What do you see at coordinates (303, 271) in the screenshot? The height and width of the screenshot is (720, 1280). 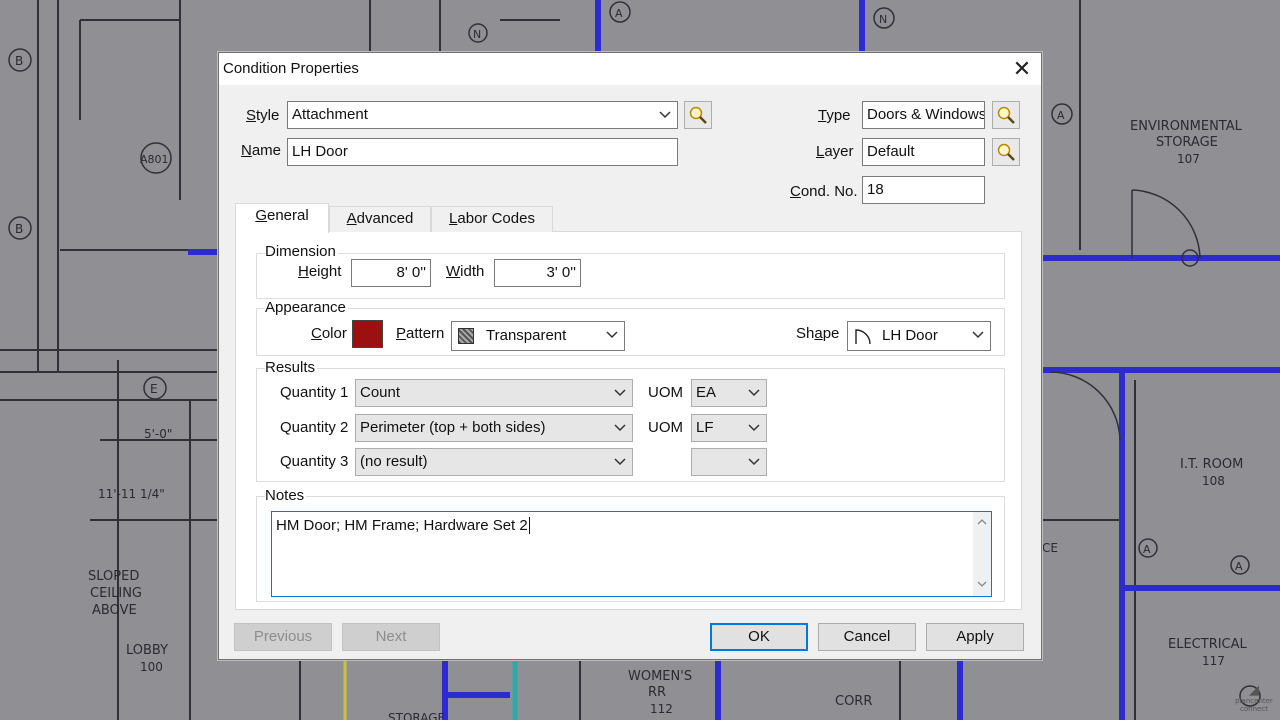 I see `height-label-accel: H` at bounding box center [303, 271].